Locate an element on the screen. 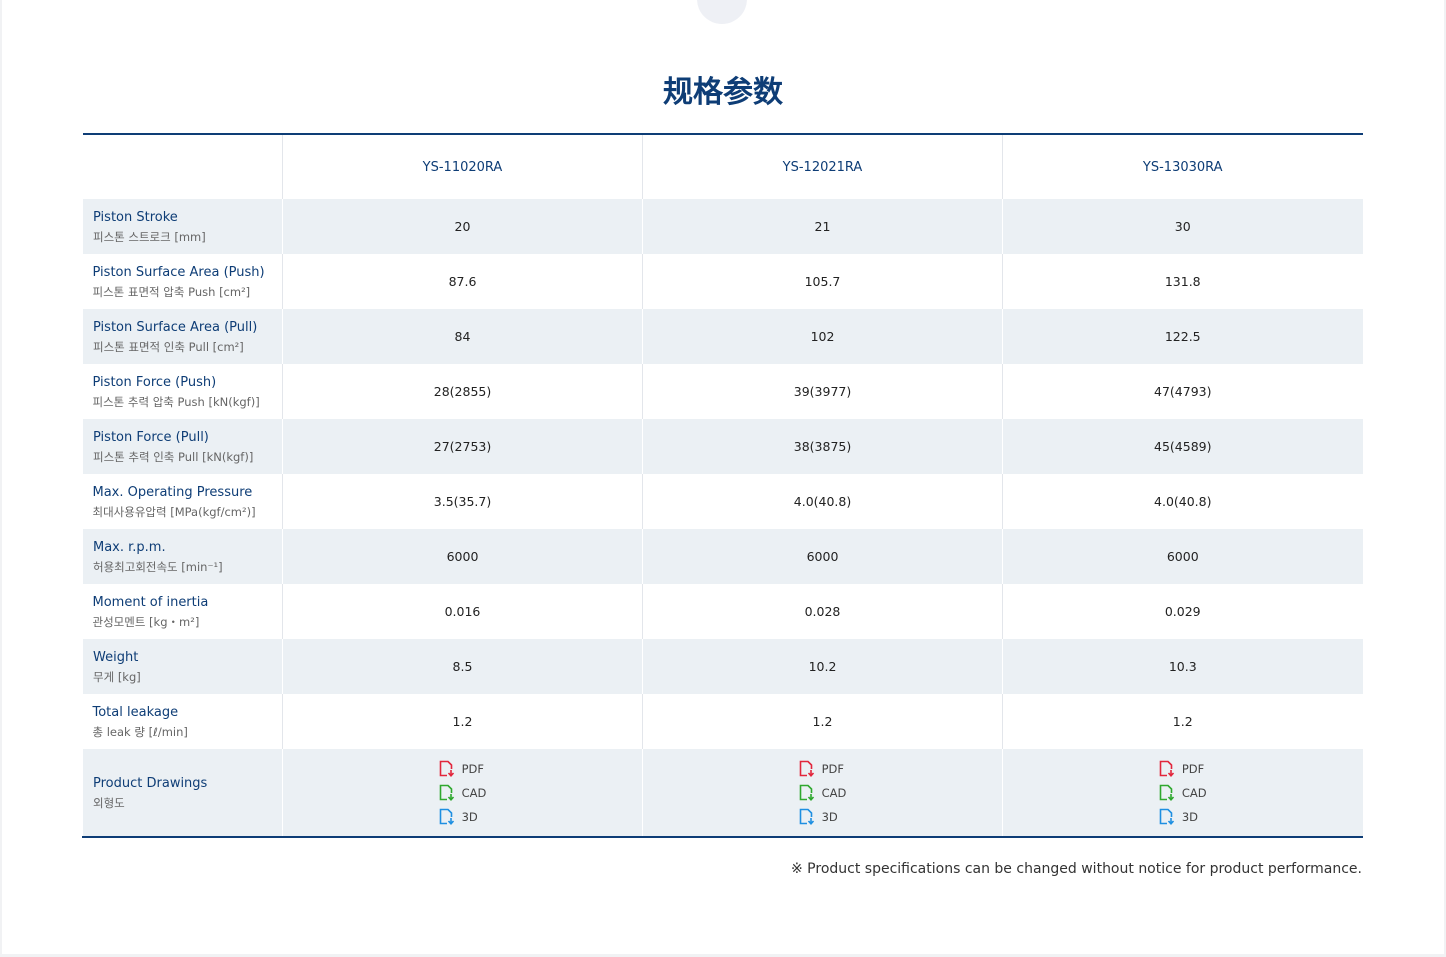  spec-value-cell: 0.016 is located at coordinates (462, 611).